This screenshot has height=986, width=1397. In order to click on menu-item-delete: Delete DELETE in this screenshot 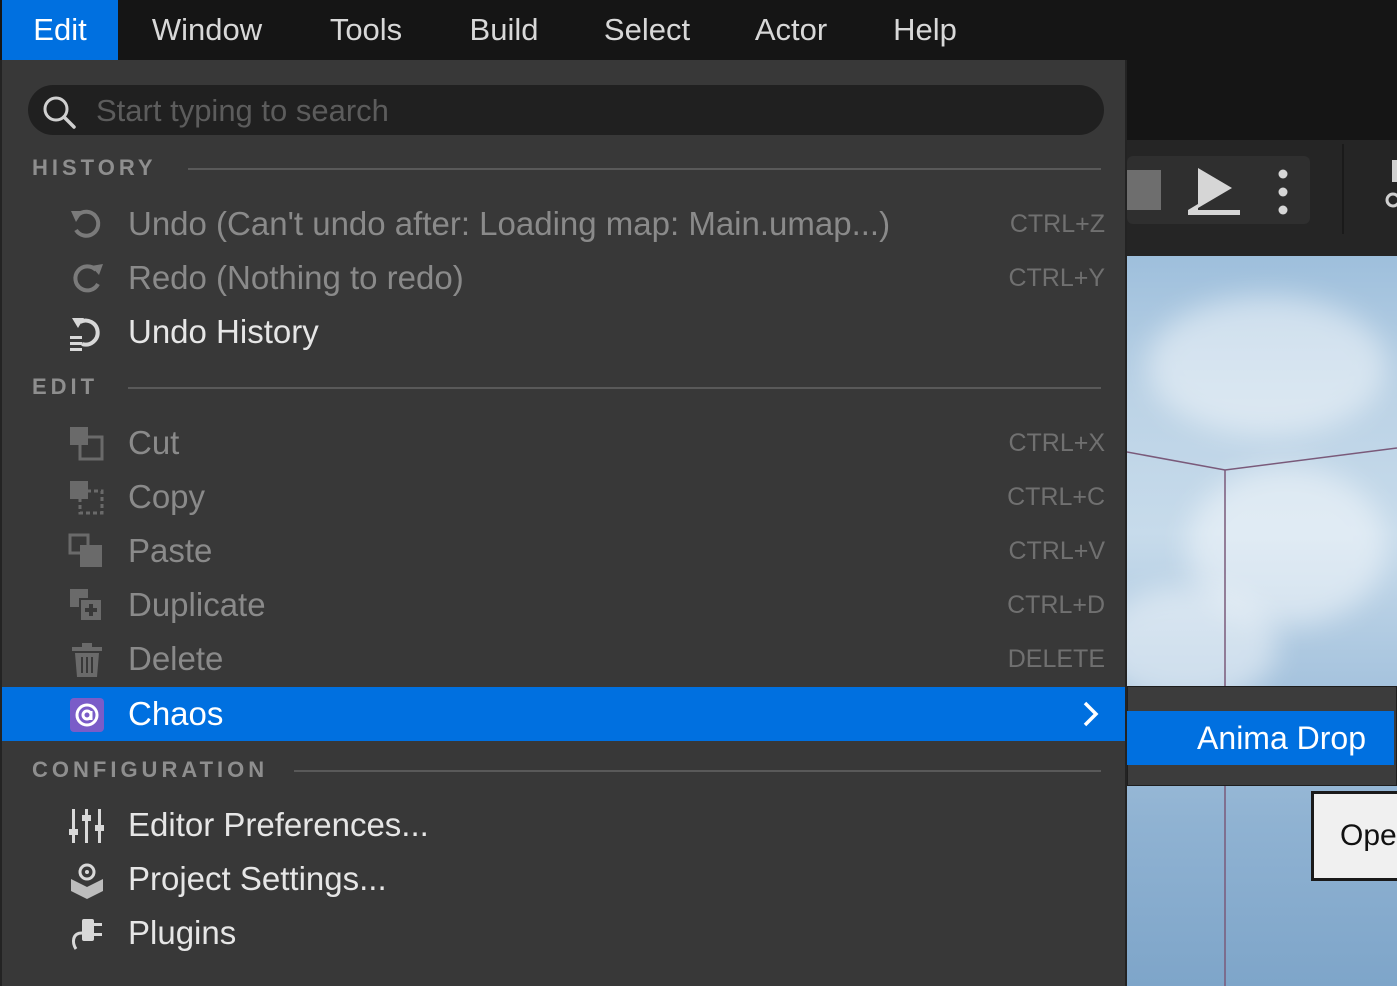, I will do `click(563, 659)`.